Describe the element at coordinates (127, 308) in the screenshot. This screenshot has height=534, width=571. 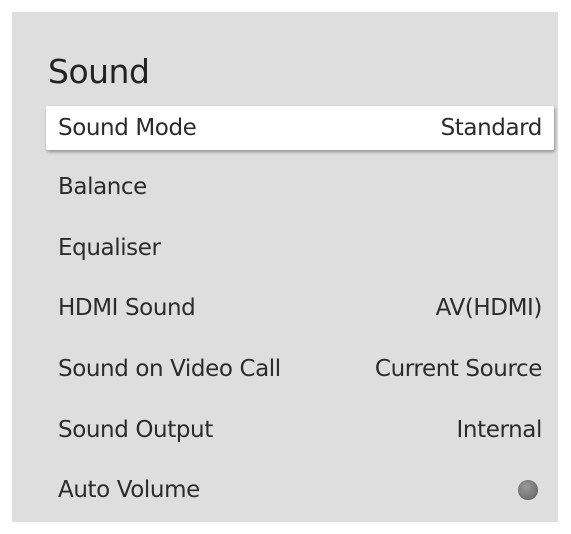
I see `menu-item-label: HDMI Sound` at that location.